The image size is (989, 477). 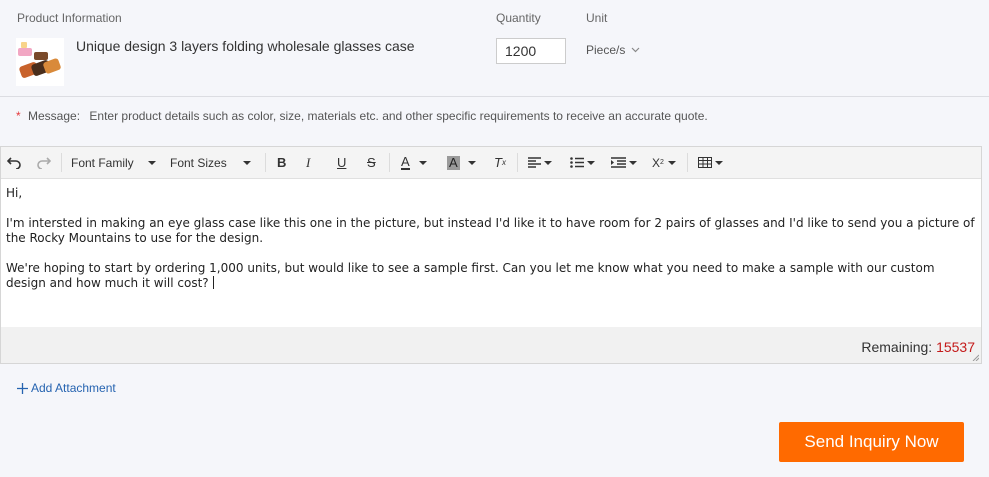 I want to click on font-family-dropdown: Font Family, so click(x=113, y=162).